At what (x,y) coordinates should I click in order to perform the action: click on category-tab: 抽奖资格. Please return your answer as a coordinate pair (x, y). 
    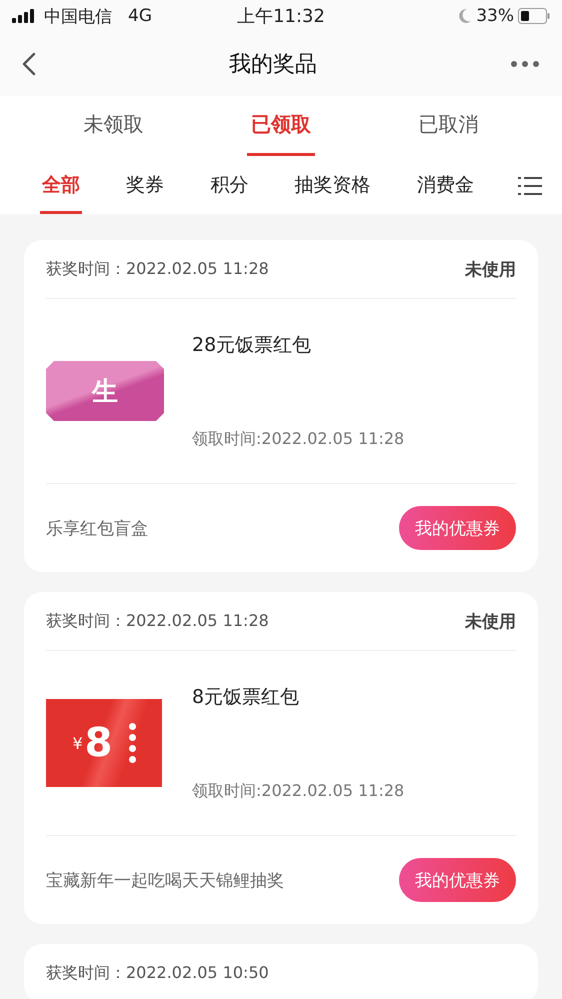
    Looking at the image, I should click on (332, 186).